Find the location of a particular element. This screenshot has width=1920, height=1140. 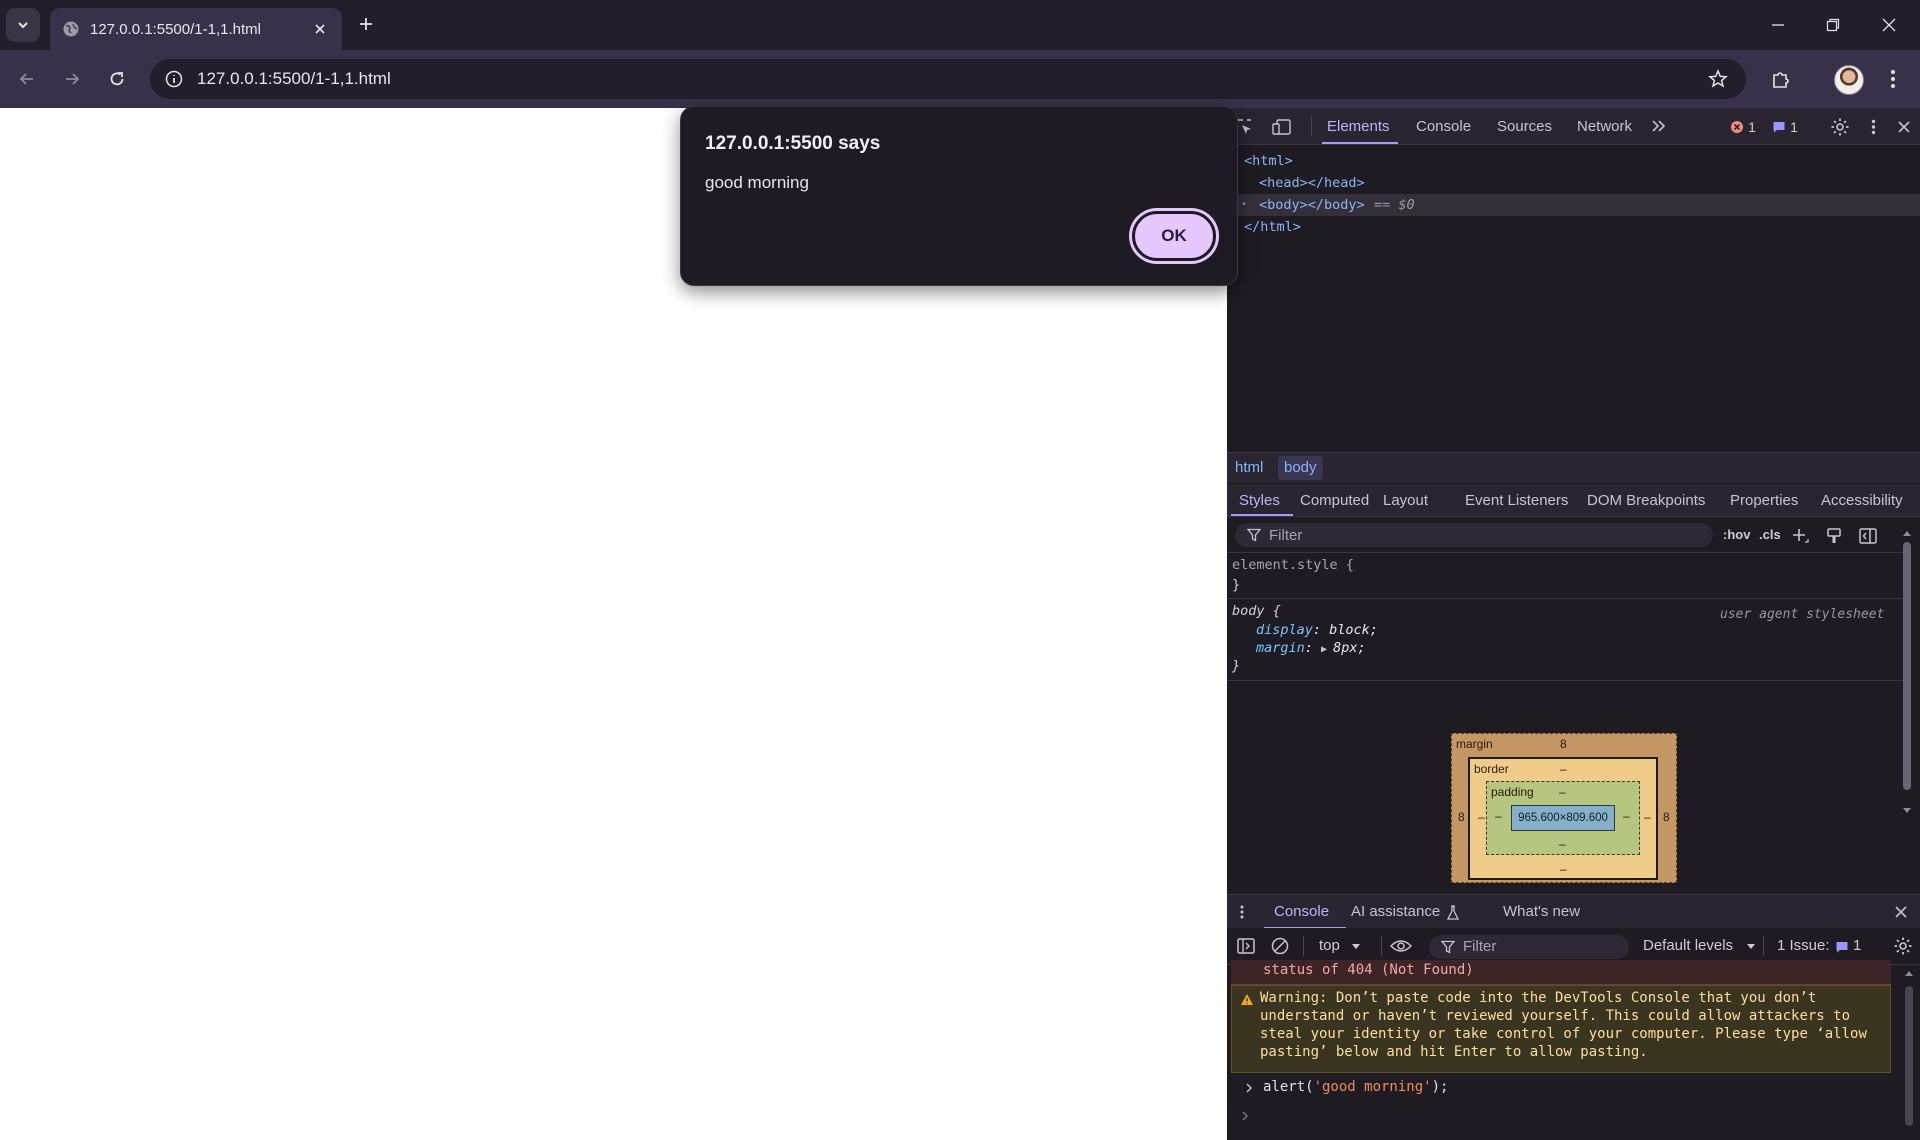

new-style-rule-button is located at coordinates (1800, 536).